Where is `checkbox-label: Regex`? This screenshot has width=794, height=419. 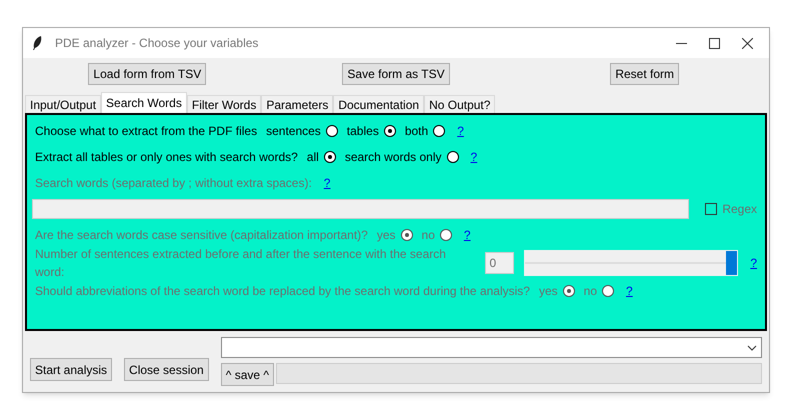
checkbox-label: Regex is located at coordinates (739, 209).